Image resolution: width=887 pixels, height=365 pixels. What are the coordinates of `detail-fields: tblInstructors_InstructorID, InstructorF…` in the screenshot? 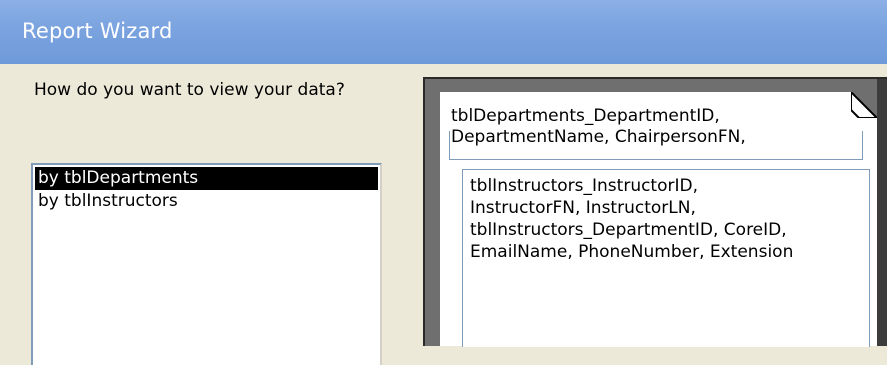 It's located at (632, 219).